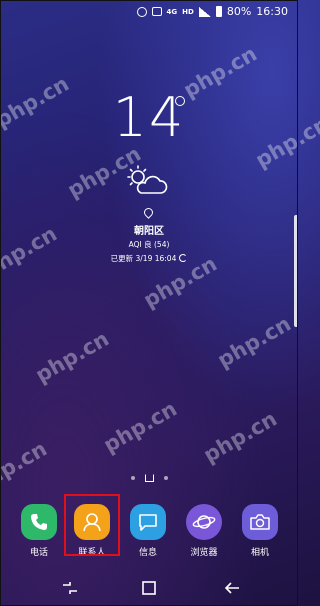  I want to click on updated-text: 已更新 3/19 16:04, so click(143, 258).